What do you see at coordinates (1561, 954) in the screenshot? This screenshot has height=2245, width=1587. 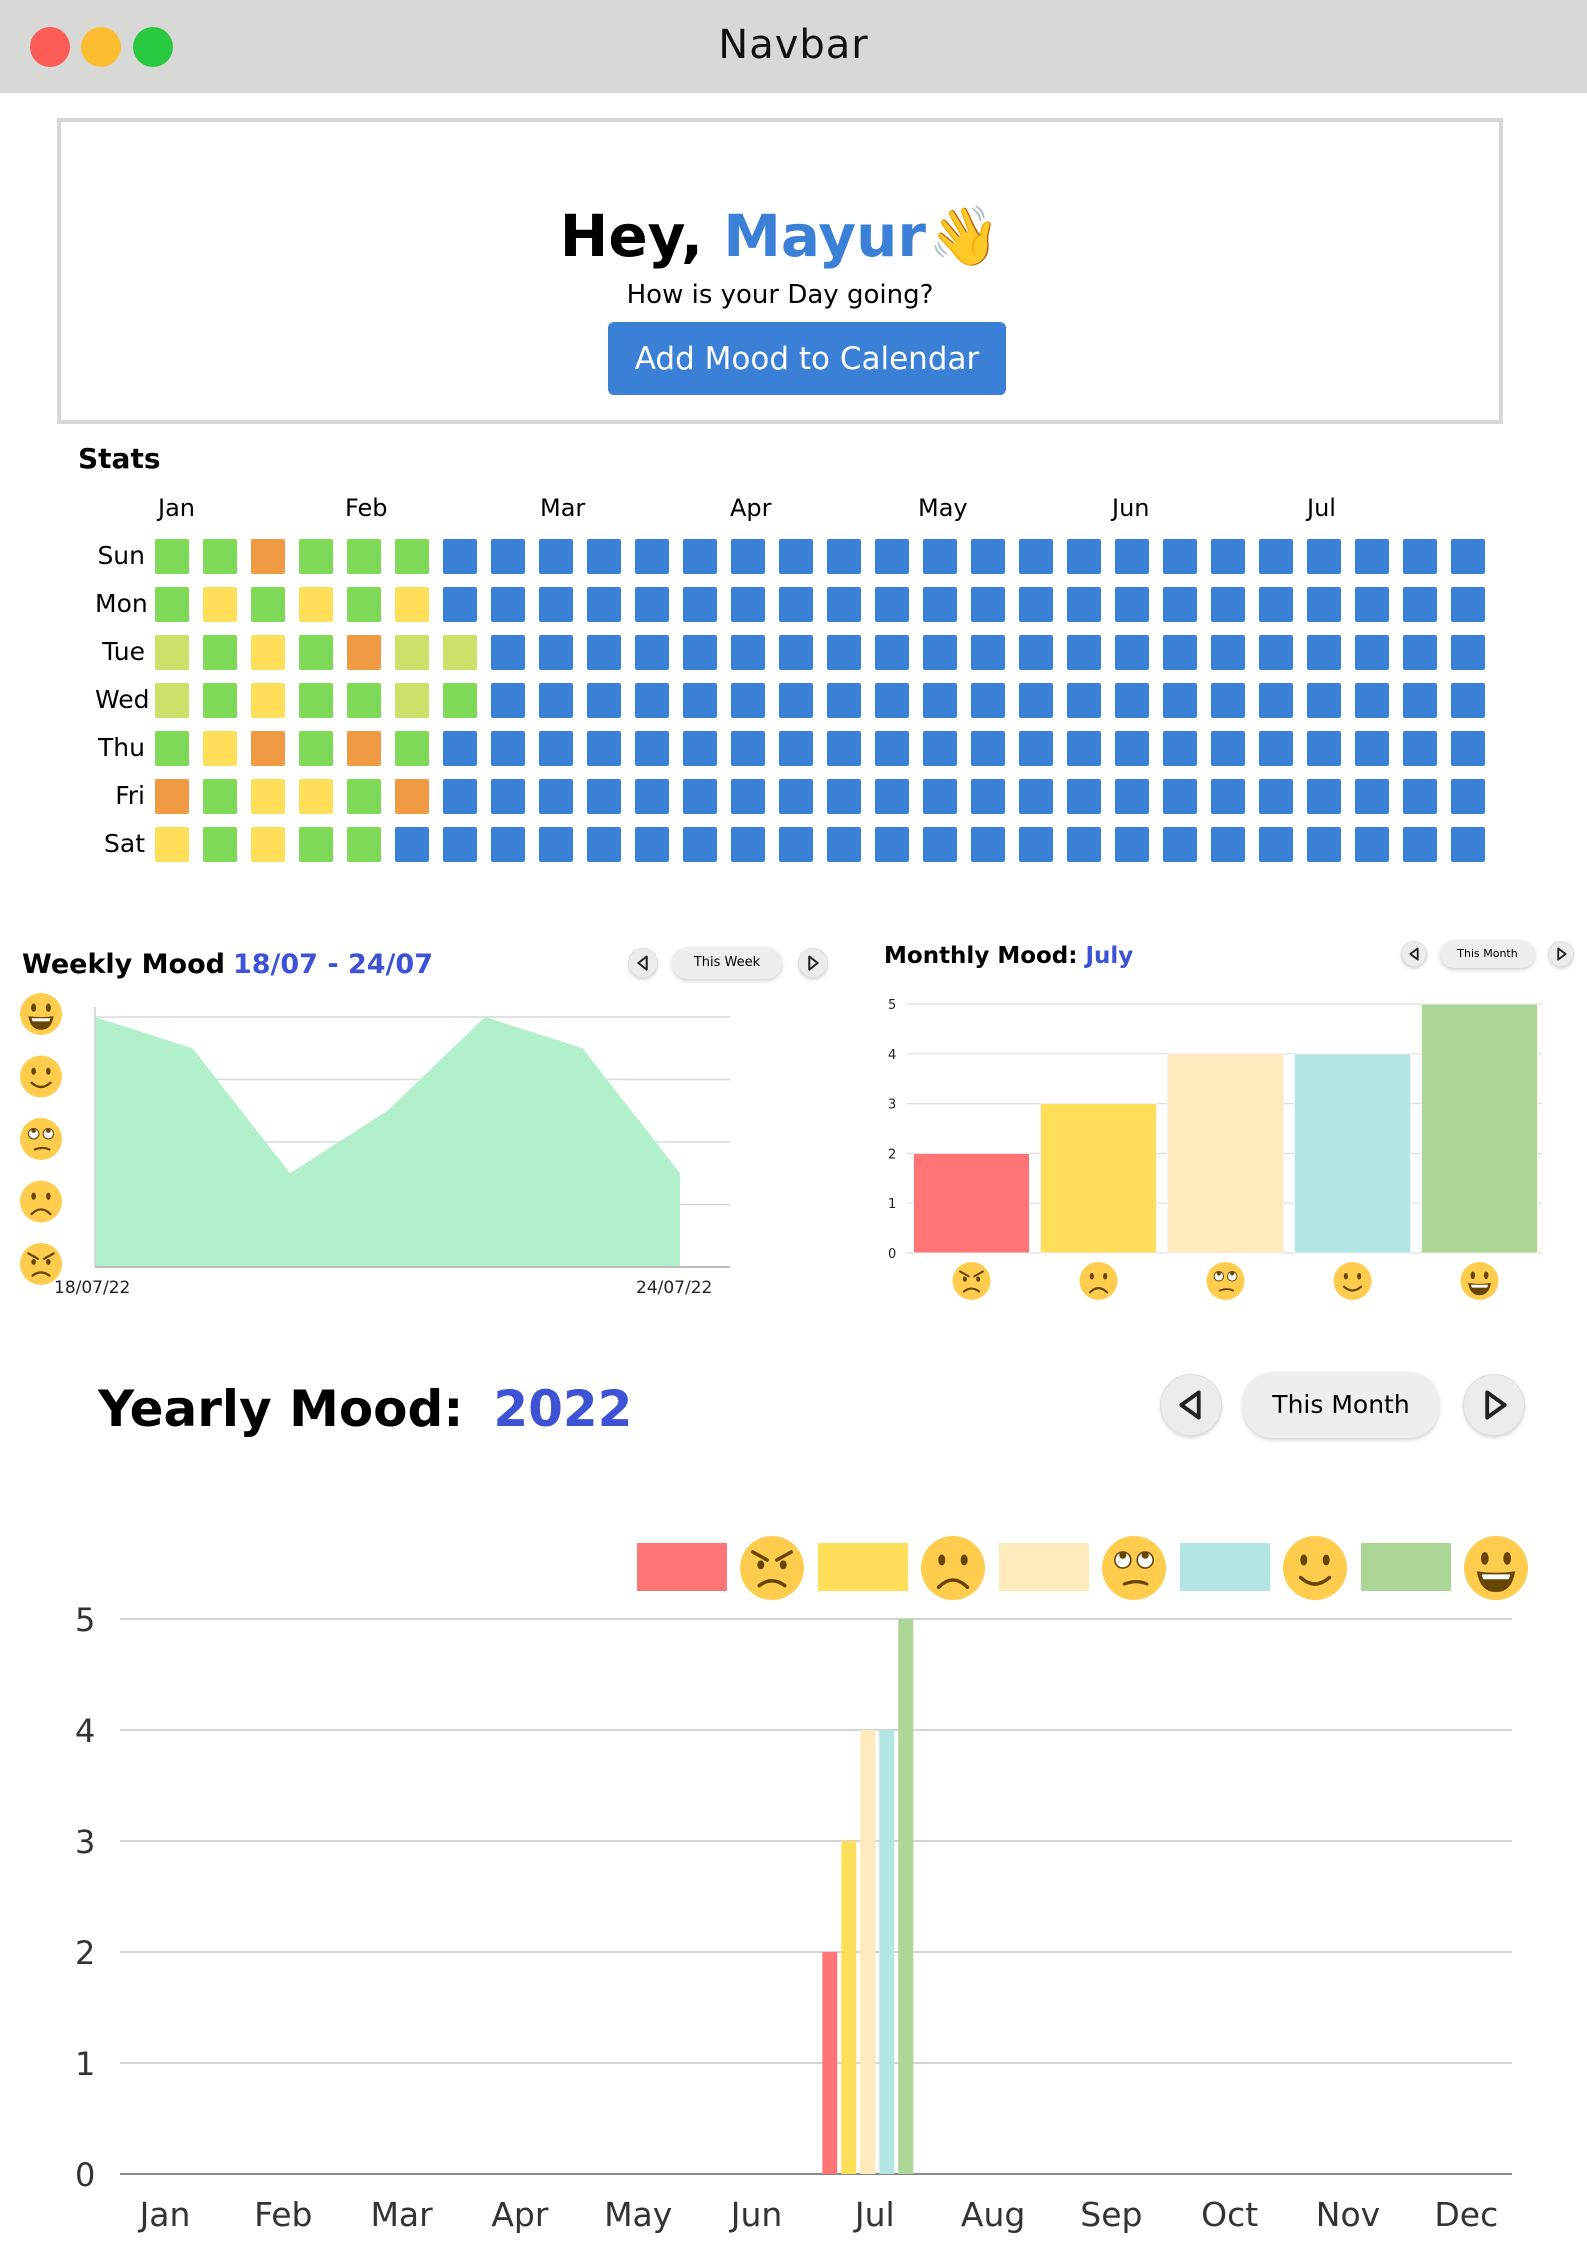 I see `monthly-next-button` at bounding box center [1561, 954].